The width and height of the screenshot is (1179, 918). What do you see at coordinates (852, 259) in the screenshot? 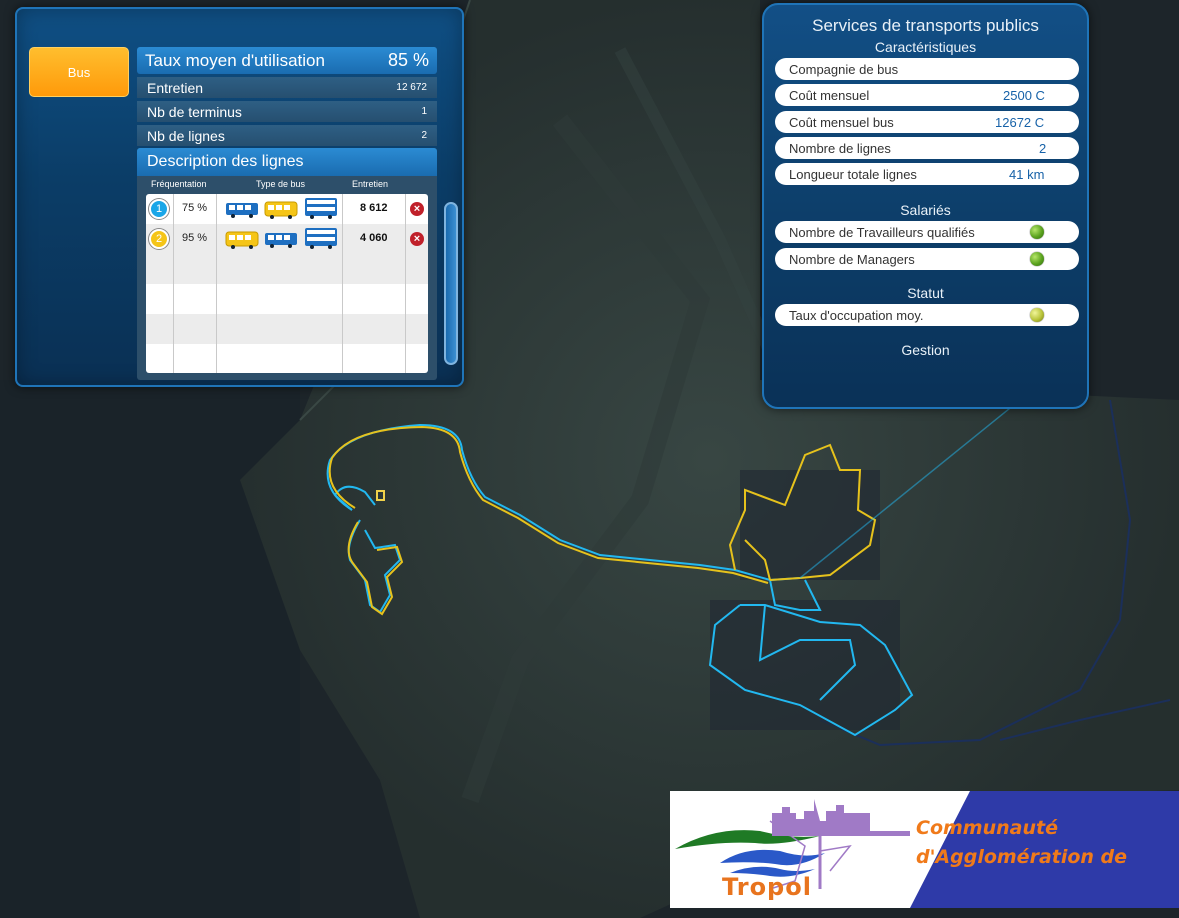
I see `field-label: Nombre de Managers` at bounding box center [852, 259].